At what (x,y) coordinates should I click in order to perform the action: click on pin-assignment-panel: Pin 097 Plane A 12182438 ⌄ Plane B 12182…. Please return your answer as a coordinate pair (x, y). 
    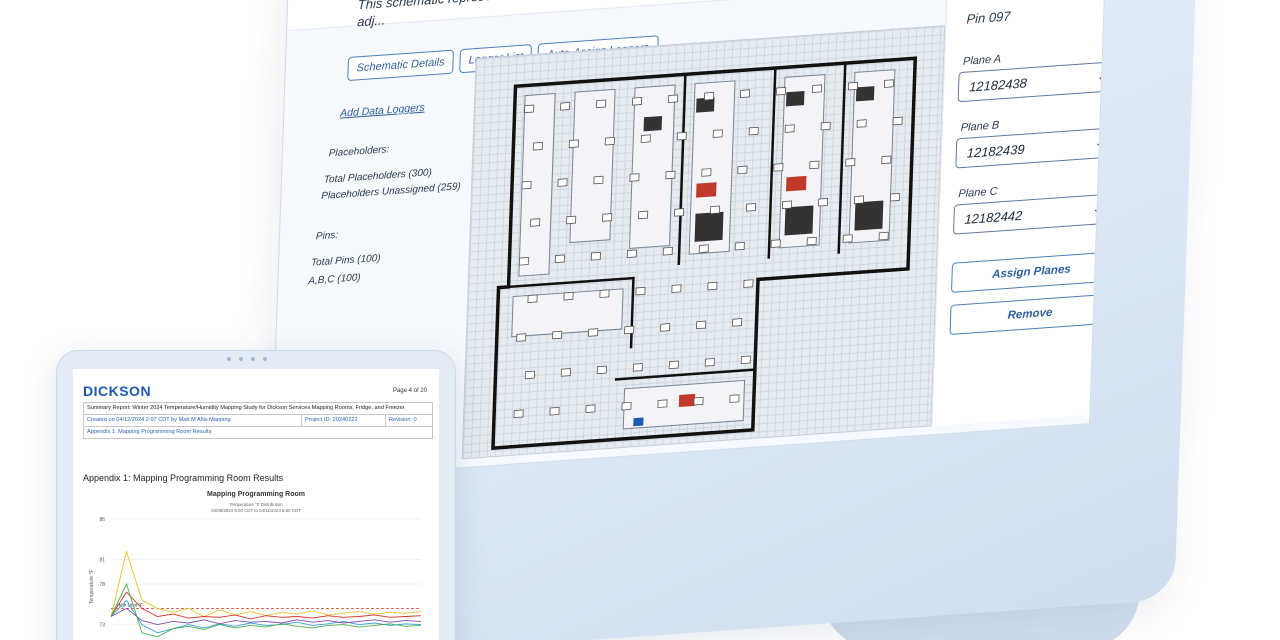
    Looking at the image, I should click on (1020, 213).